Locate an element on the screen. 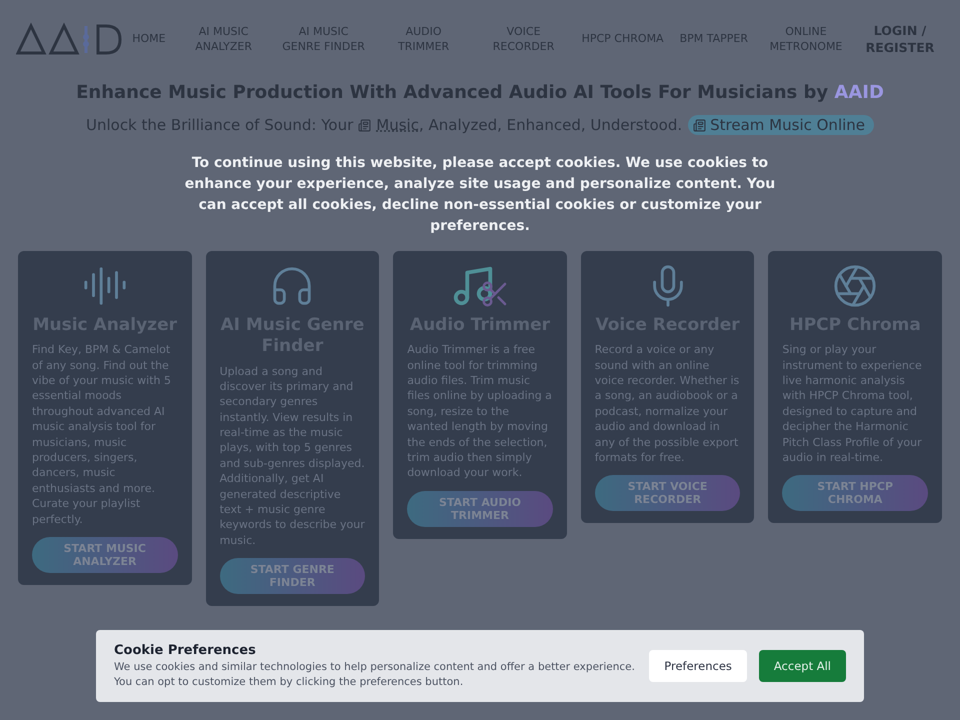  banner-text: You can opt to customize them by clicking the preferences button. is located at coordinates (289, 682).